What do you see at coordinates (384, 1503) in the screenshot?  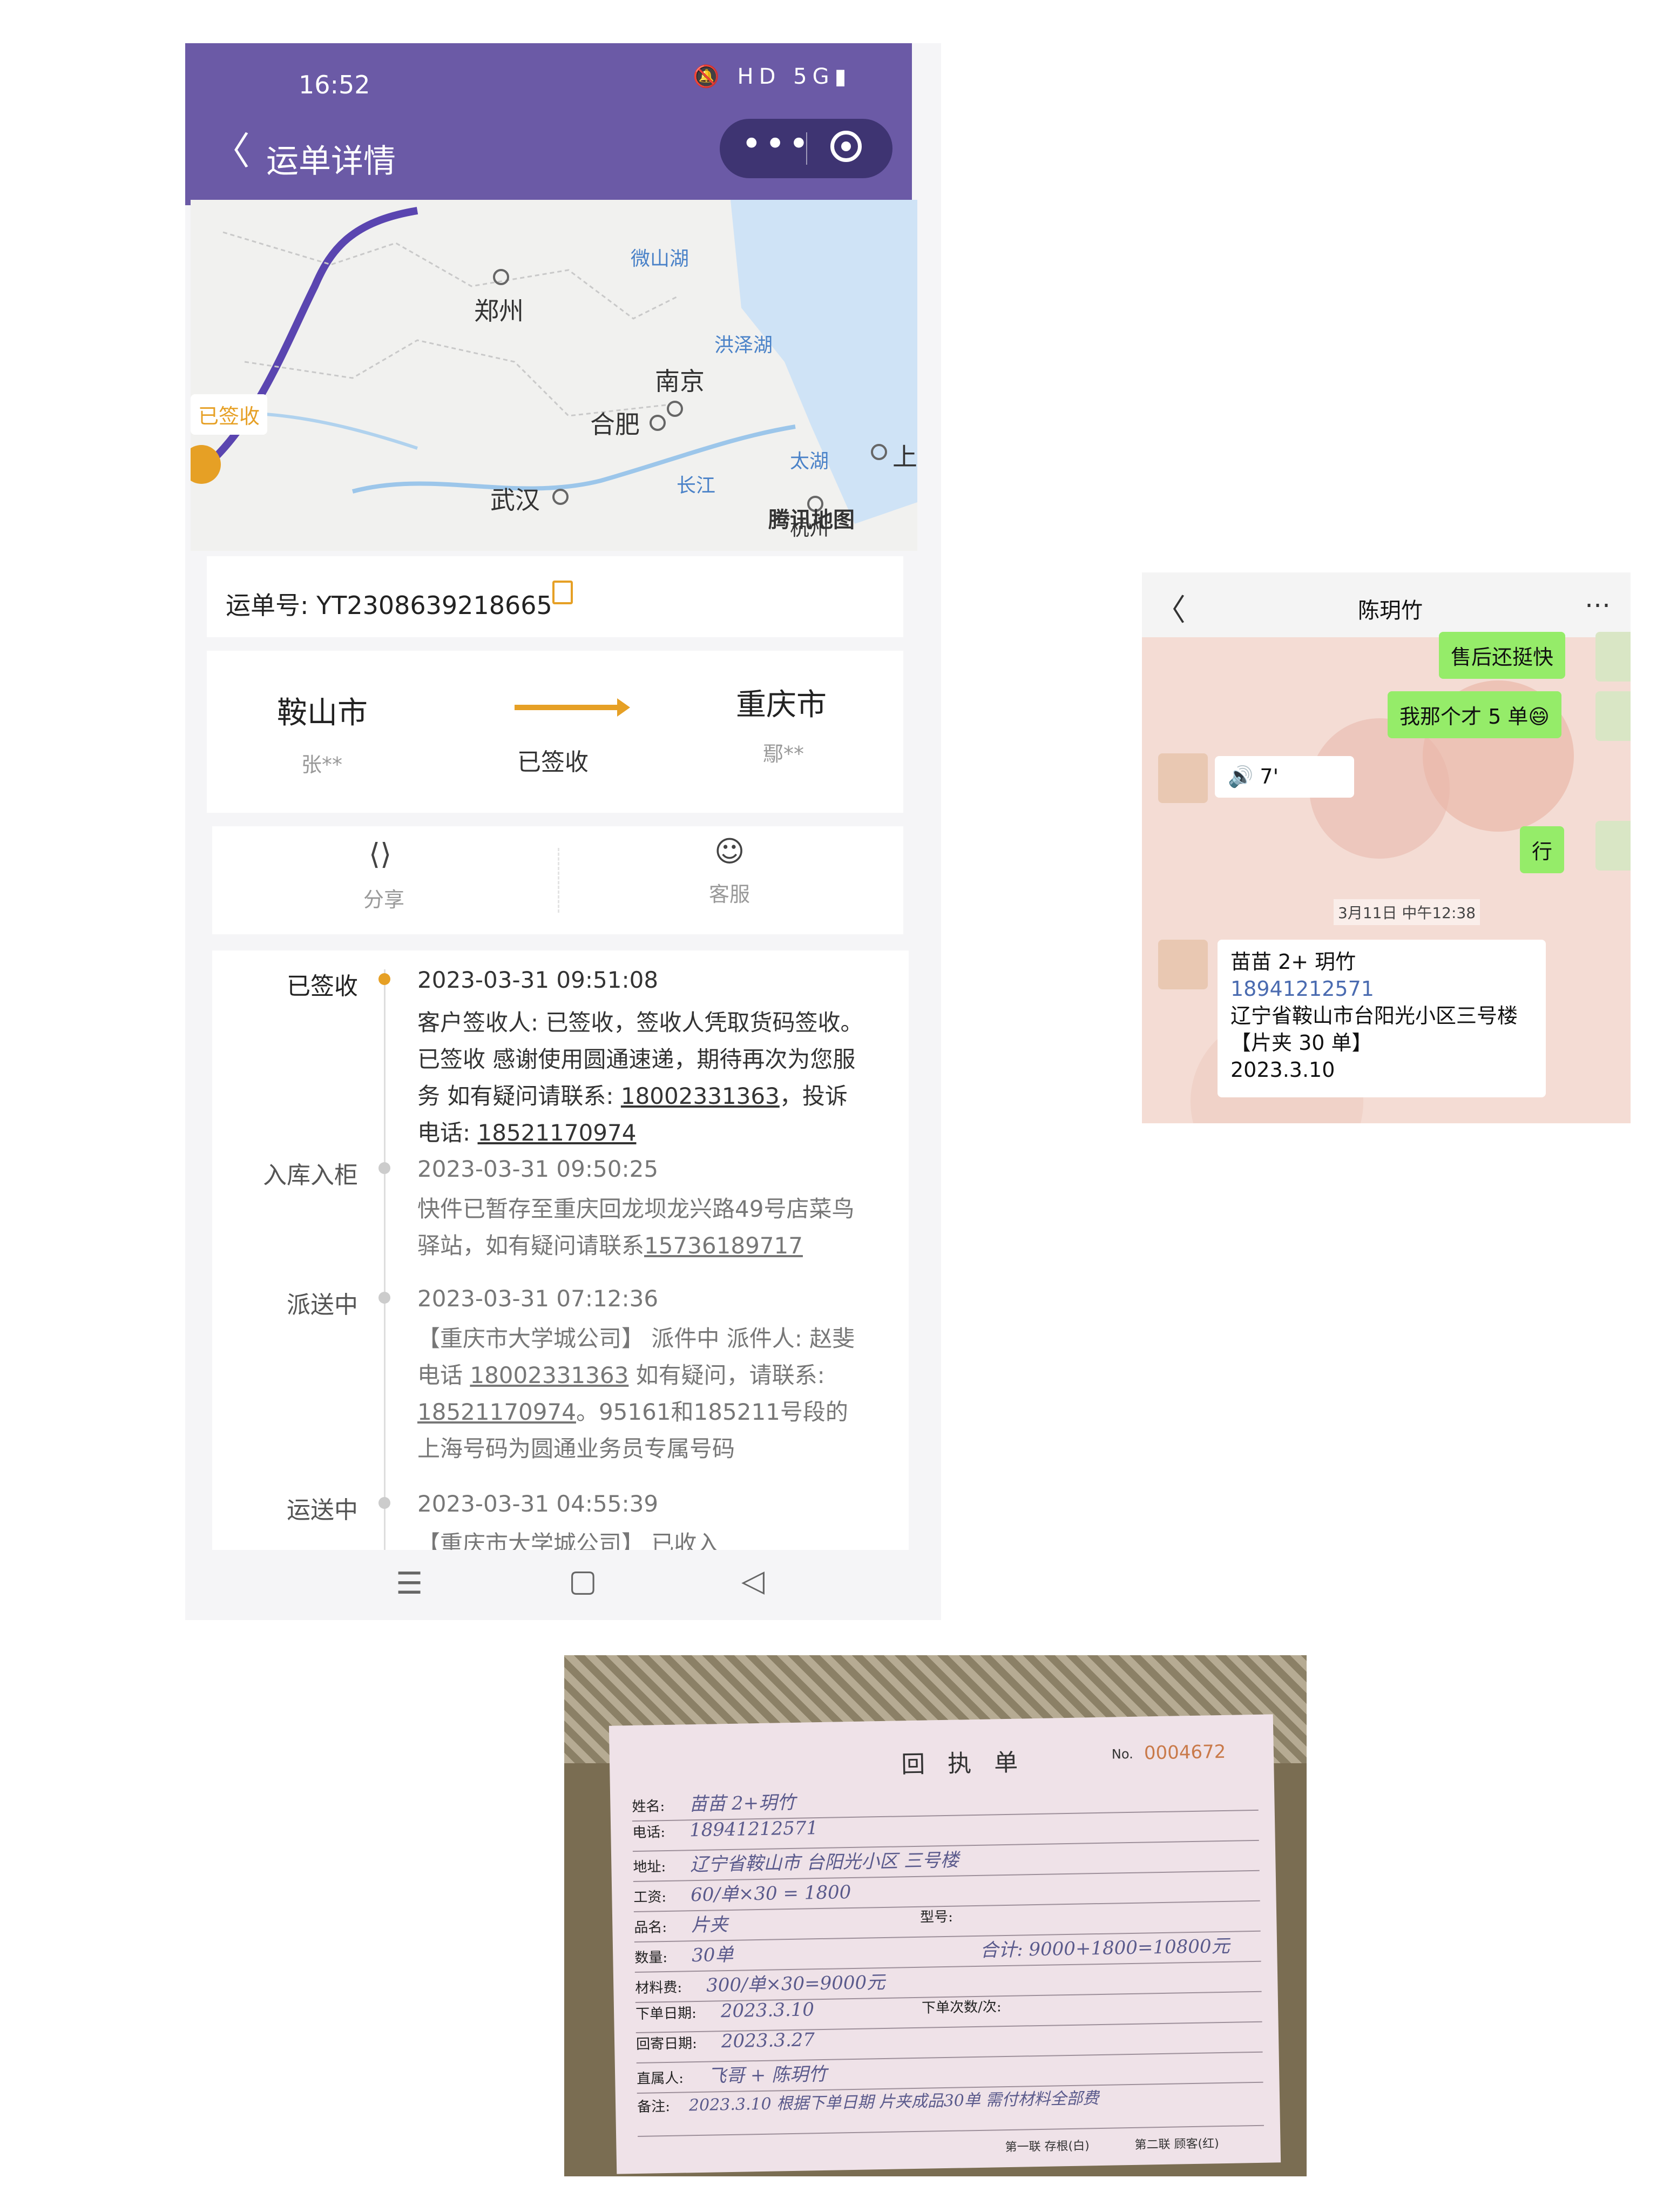 I see `timeline-dot` at bounding box center [384, 1503].